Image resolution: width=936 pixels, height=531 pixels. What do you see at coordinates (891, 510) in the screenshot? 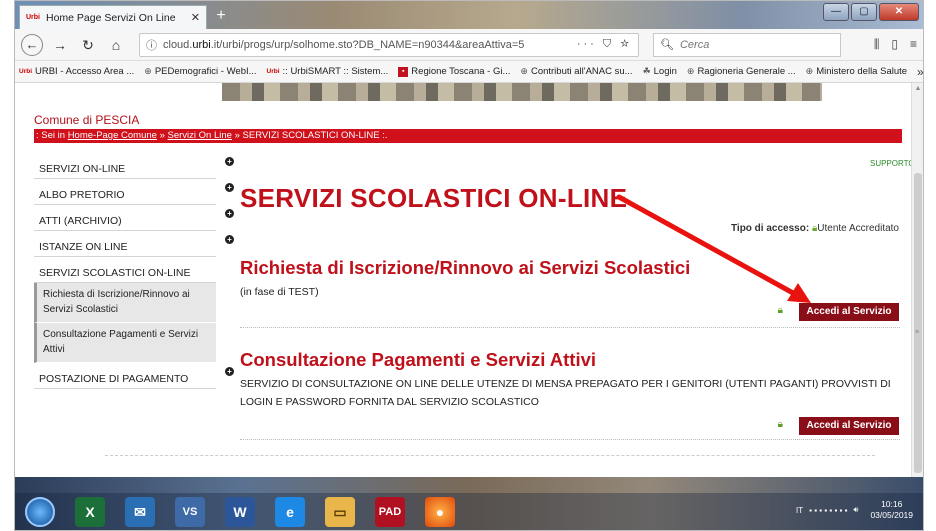
I see `clock: 10:16 03/05/2019` at bounding box center [891, 510].